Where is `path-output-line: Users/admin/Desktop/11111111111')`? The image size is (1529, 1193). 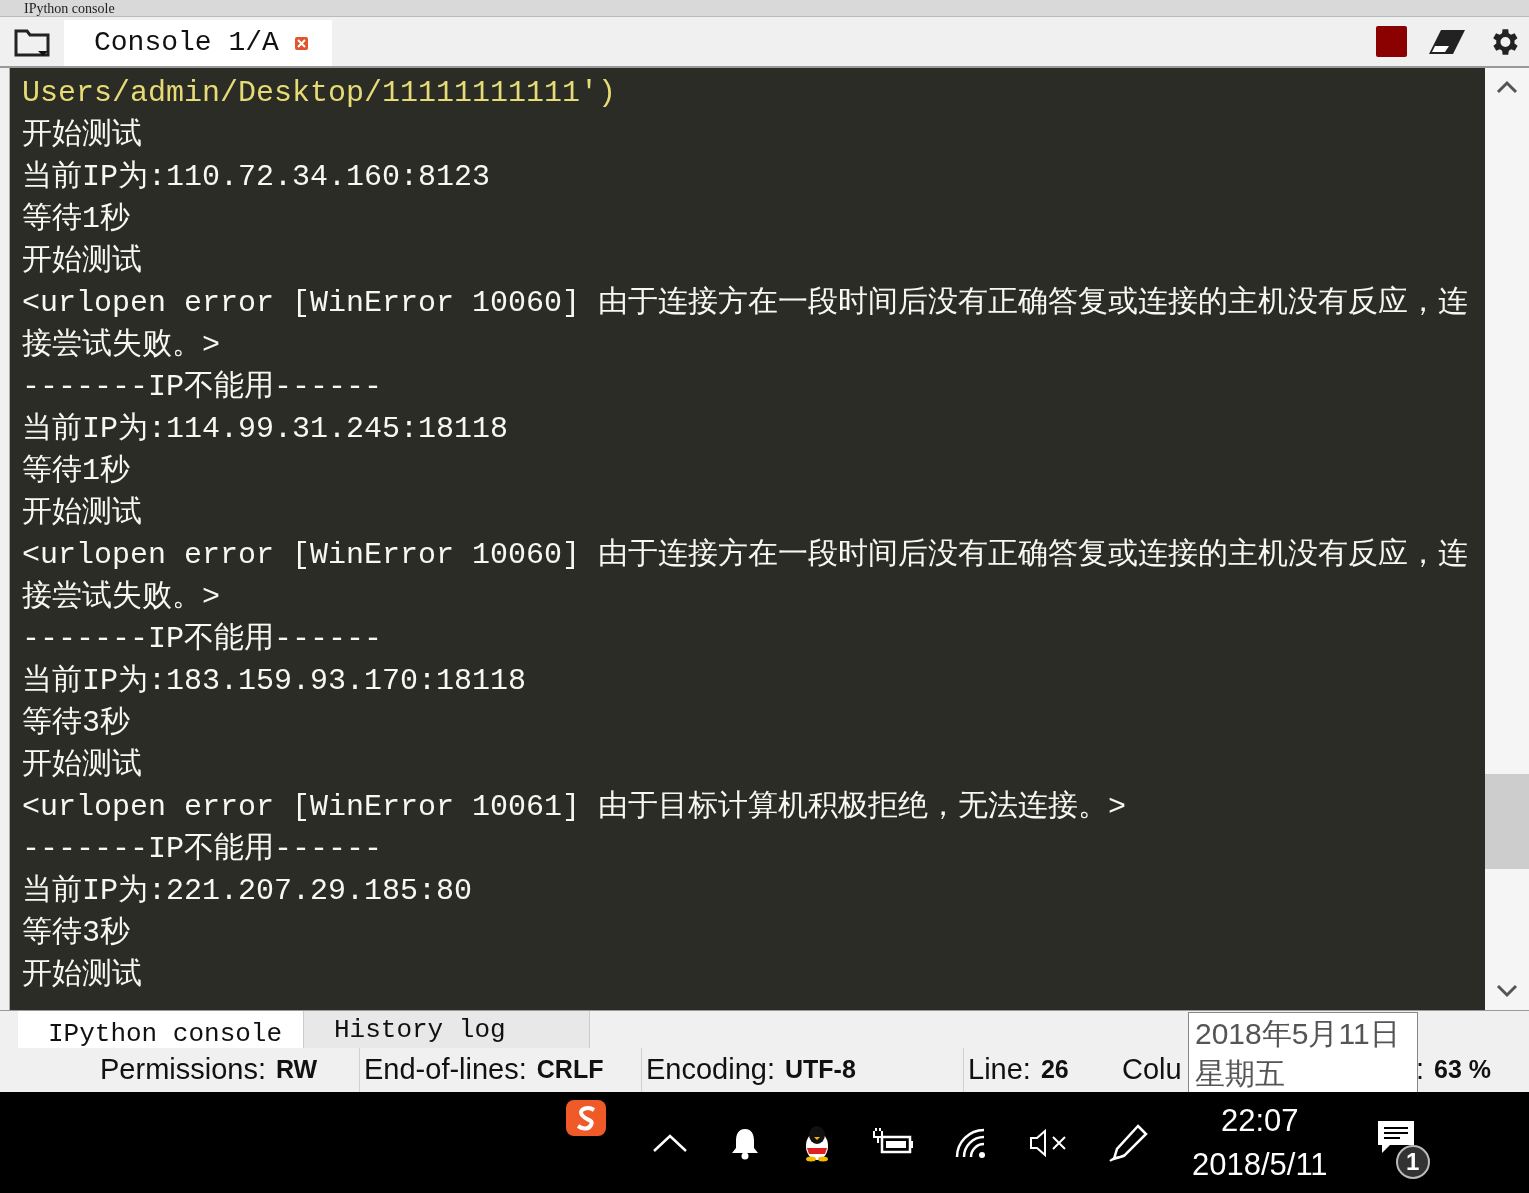
path-output-line: Users/admin/Desktop/11111111111') is located at coordinates (320, 93).